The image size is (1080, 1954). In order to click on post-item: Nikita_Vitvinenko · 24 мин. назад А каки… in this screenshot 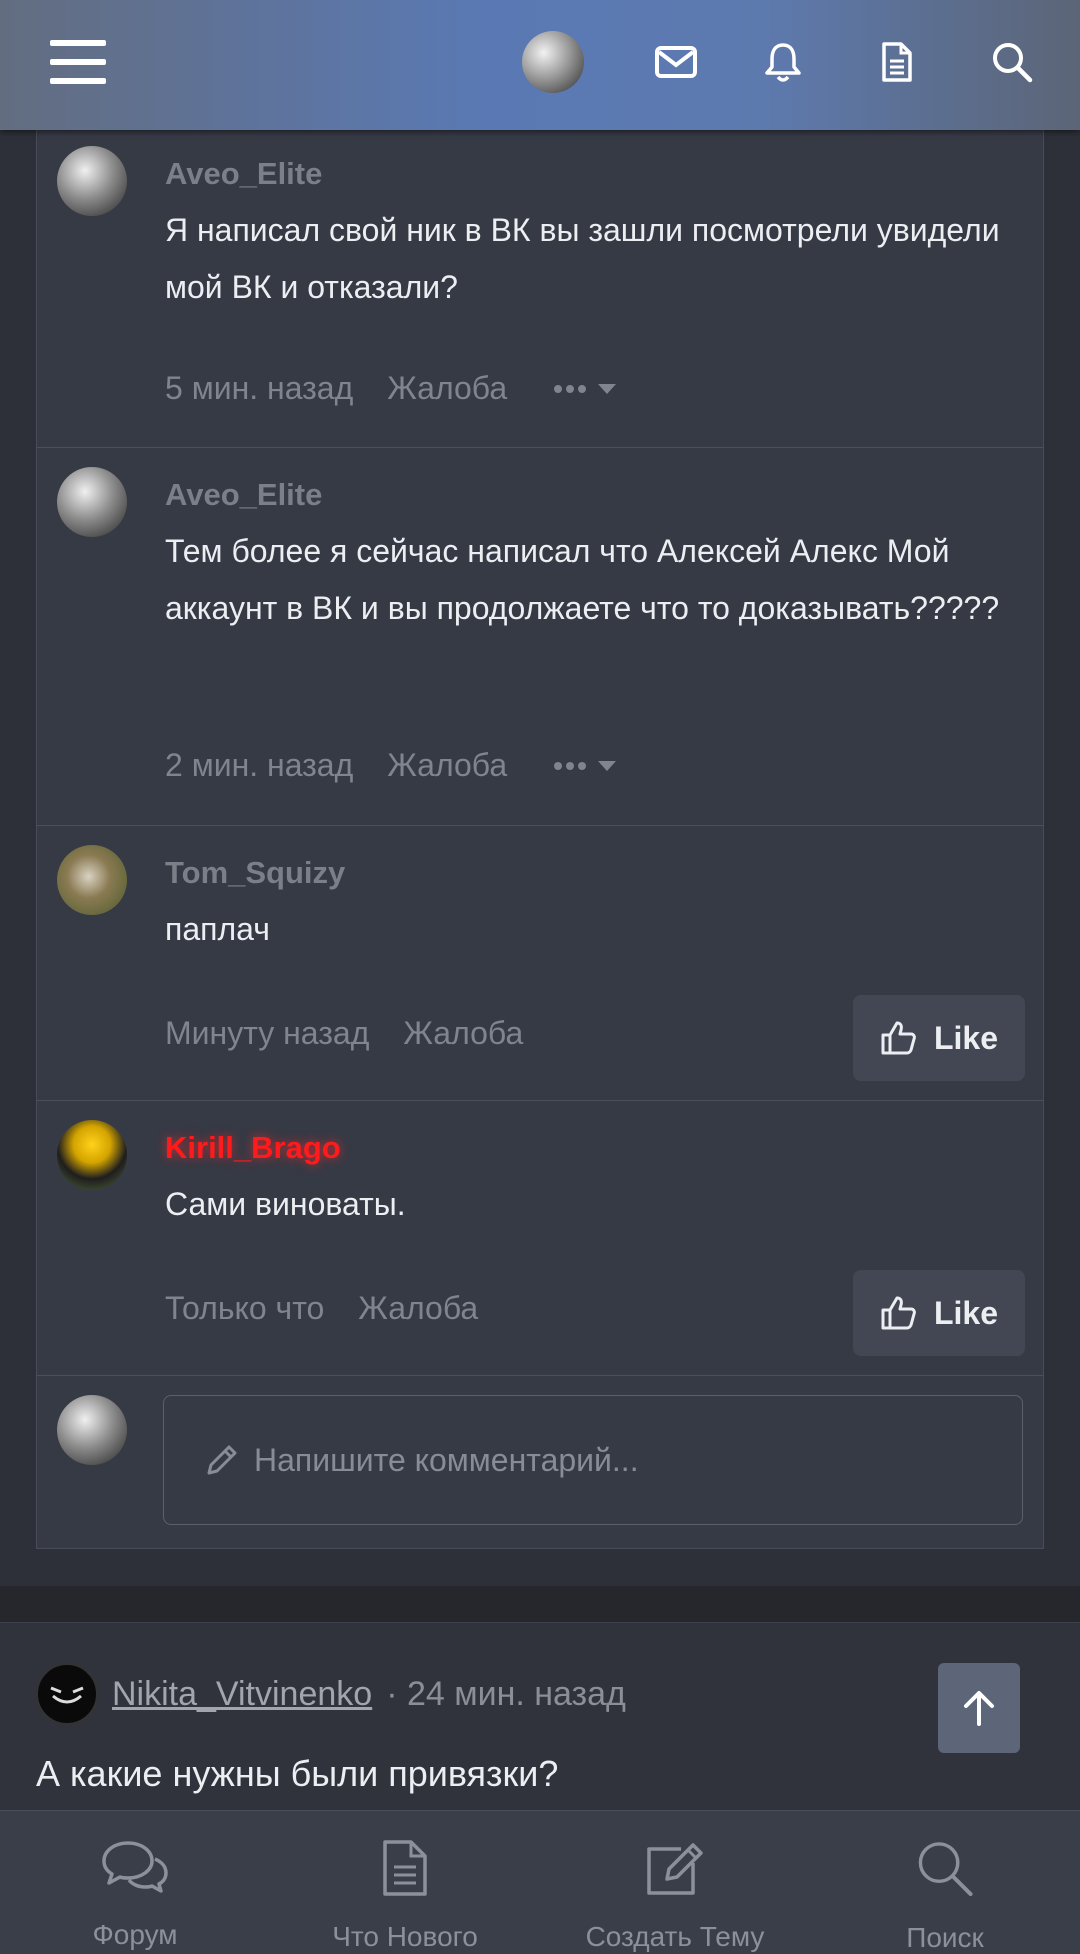, I will do `click(540, 1716)`.